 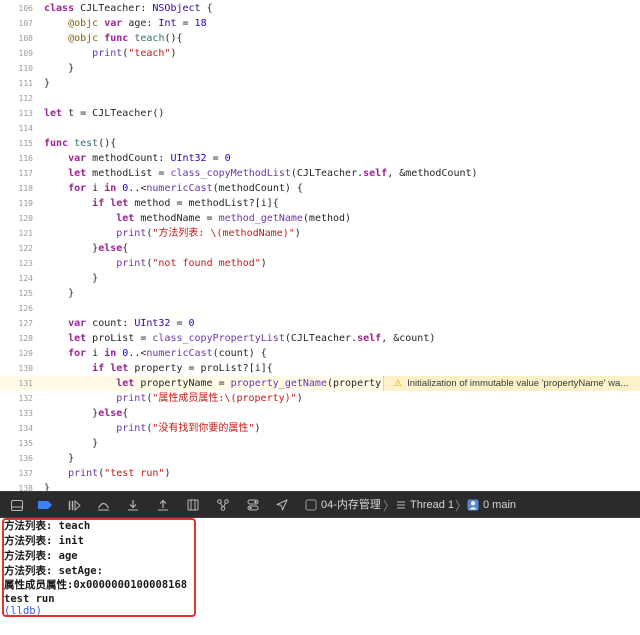 I want to click on code-line: 136 }, so click(x=320, y=458).